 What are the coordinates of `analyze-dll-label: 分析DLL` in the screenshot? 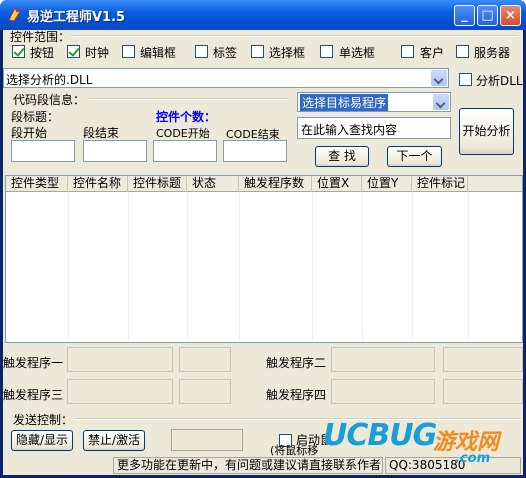 It's located at (499, 81).